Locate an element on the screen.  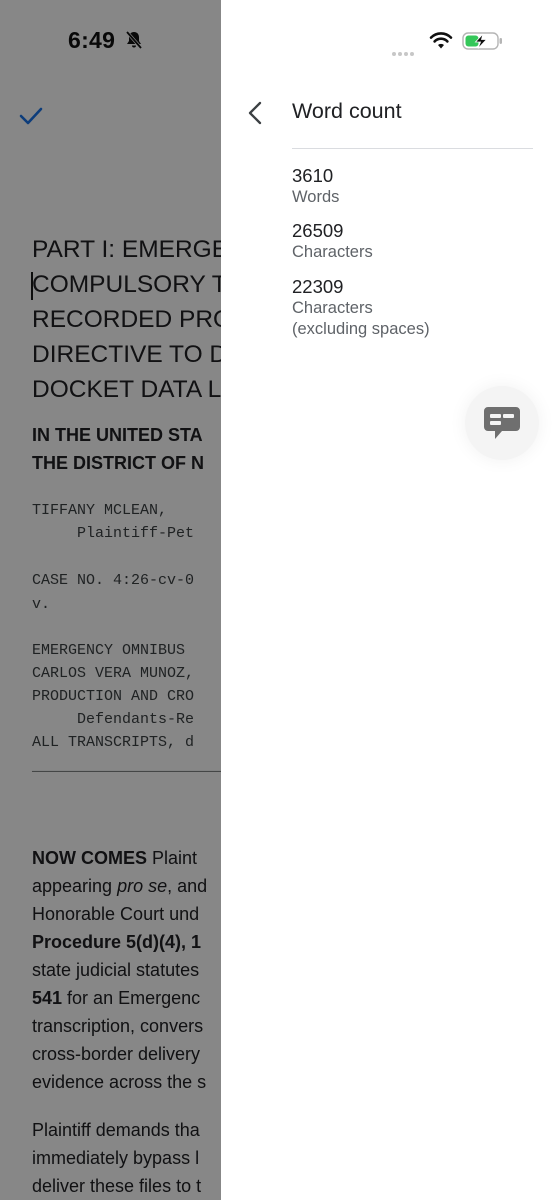
character-no-spaces-stat: 22309 Characters (excluding spaces) is located at coordinates (361, 308).